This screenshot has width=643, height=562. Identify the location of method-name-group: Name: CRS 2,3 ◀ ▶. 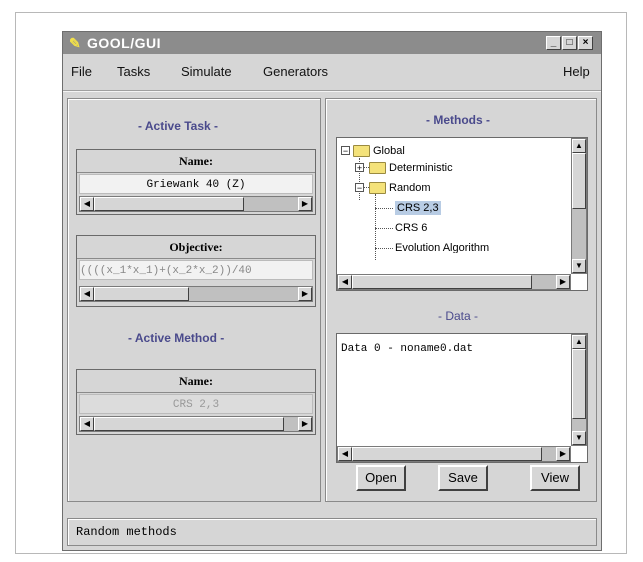
(196, 402).